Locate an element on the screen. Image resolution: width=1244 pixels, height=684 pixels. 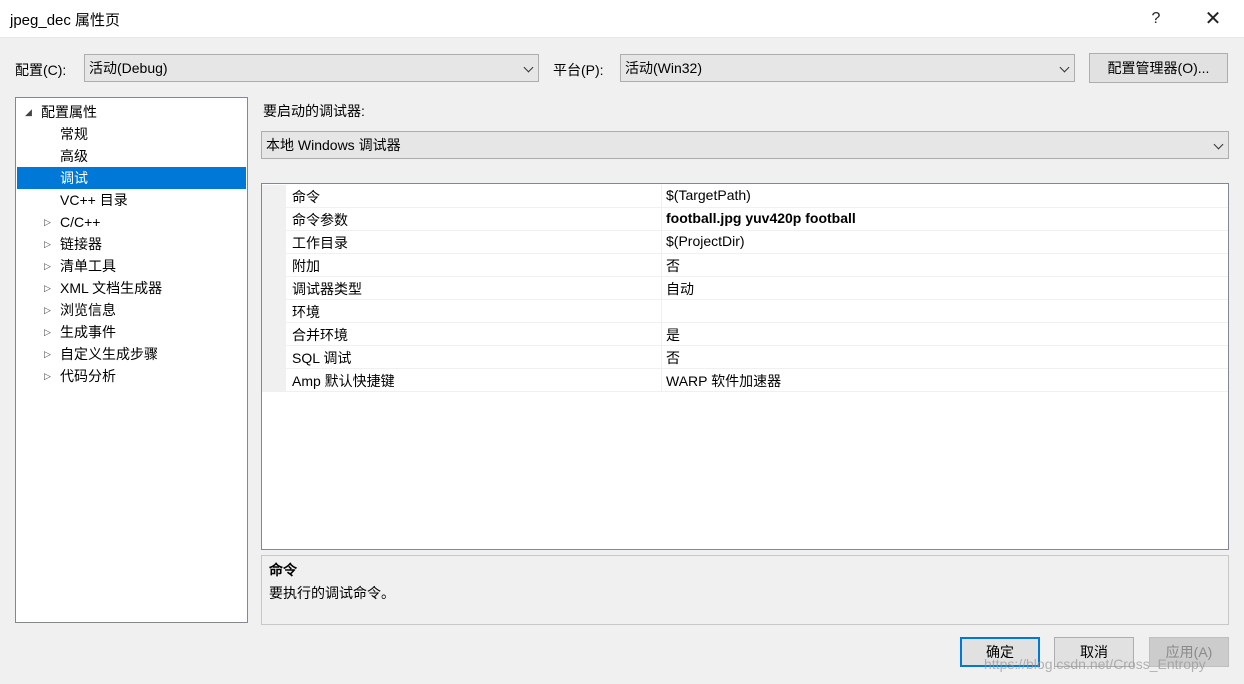
property-row: 命令参数 football.jpg yuv420p football is located at coordinates (745, 219).